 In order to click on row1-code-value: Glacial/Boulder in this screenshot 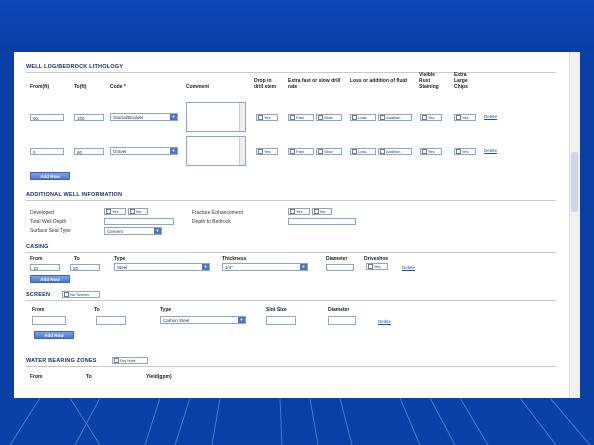, I will do `click(128, 117)`.